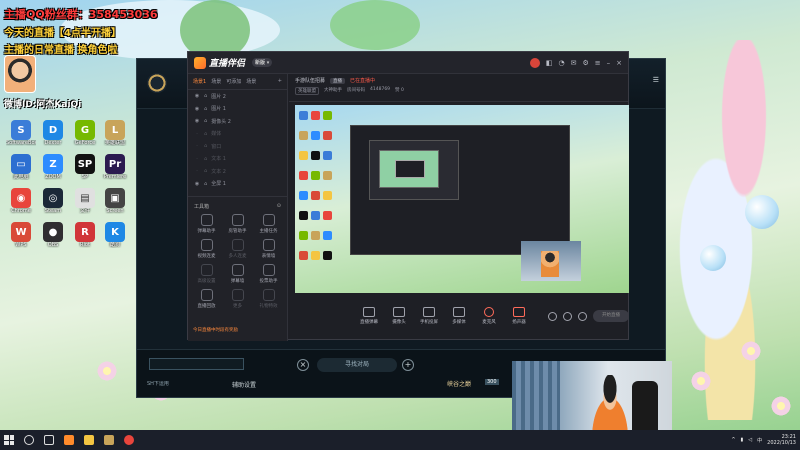  I want to click on layer-row: · ⌂ 媒体, so click(237, 134).